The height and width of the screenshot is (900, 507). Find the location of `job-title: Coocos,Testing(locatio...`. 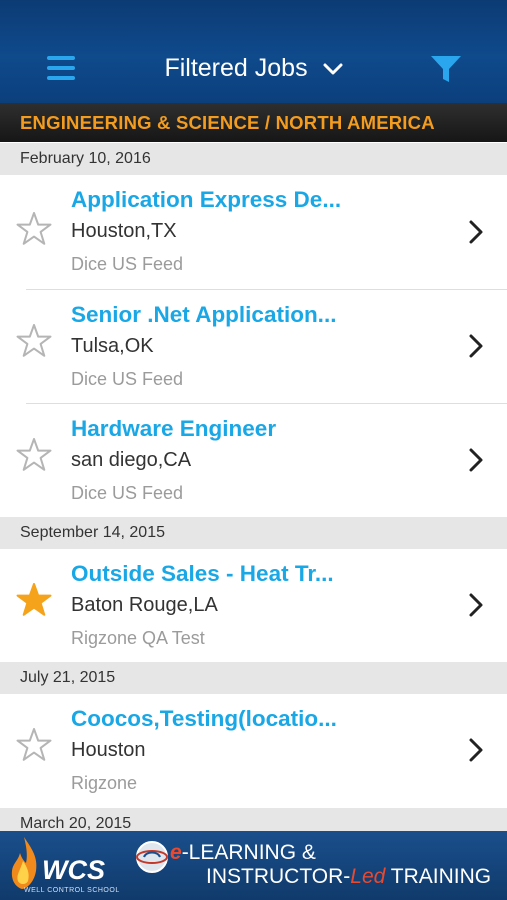

job-title: Coocos,Testing(locatio... is located at coordinates (204, 718).